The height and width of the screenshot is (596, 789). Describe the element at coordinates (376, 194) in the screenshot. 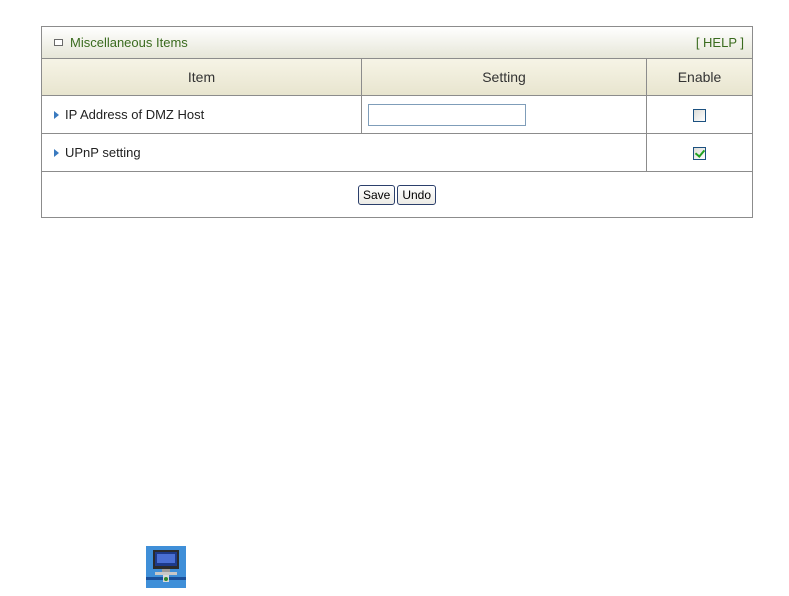

I see `save-button: Save` at that location.